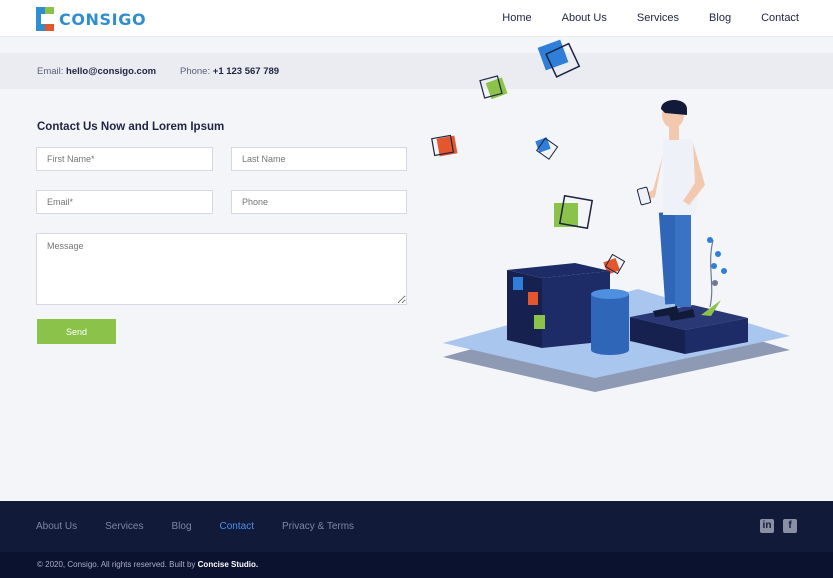 The image size is (833, 578). What do you see at coordinates (182, 526) in the screenshot?
I see `footer-link-blog: Blog` at bounding box center [182, 526].